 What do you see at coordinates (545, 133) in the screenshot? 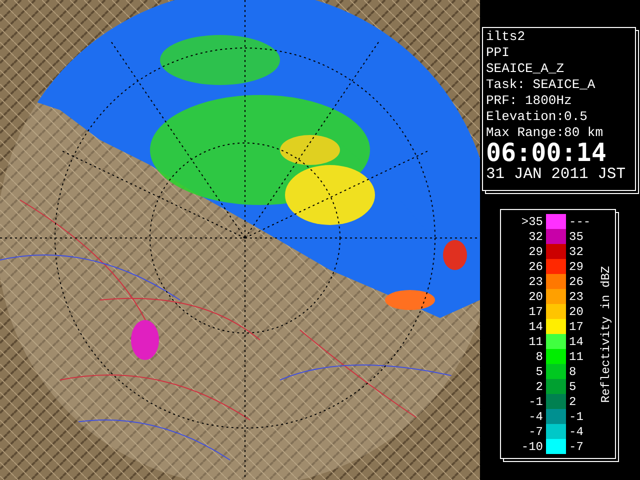
I see `info-line: Max Range:80 km` at bounding box center [545, 133].